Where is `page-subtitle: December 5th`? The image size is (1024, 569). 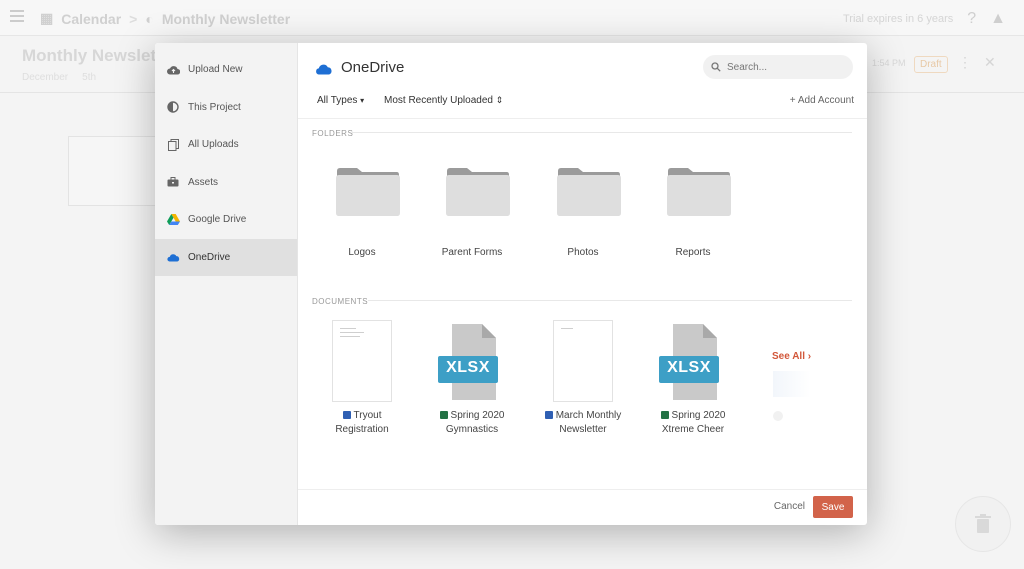 page-subtitle: December 5th is located at coordinates (59, 77).